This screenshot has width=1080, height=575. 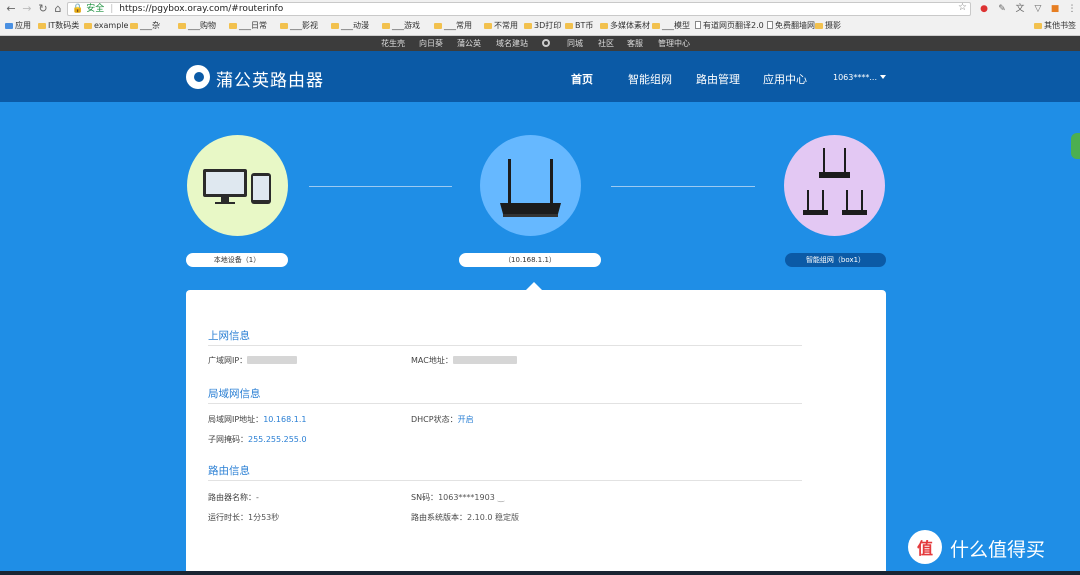 What do you see at coordinates (635, 43) in the screenshot?
I see `topbar-link: 客服` at bounding box center [635, 43].